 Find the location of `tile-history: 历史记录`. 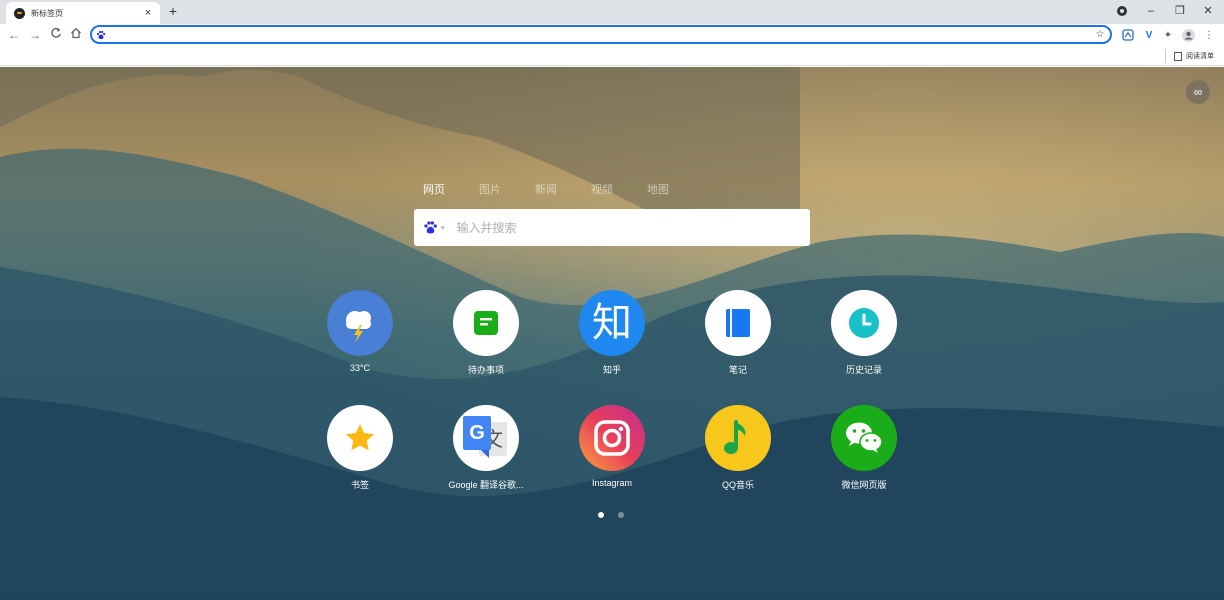

tile-history: 历史记录 is located at coordinates (864, 336).